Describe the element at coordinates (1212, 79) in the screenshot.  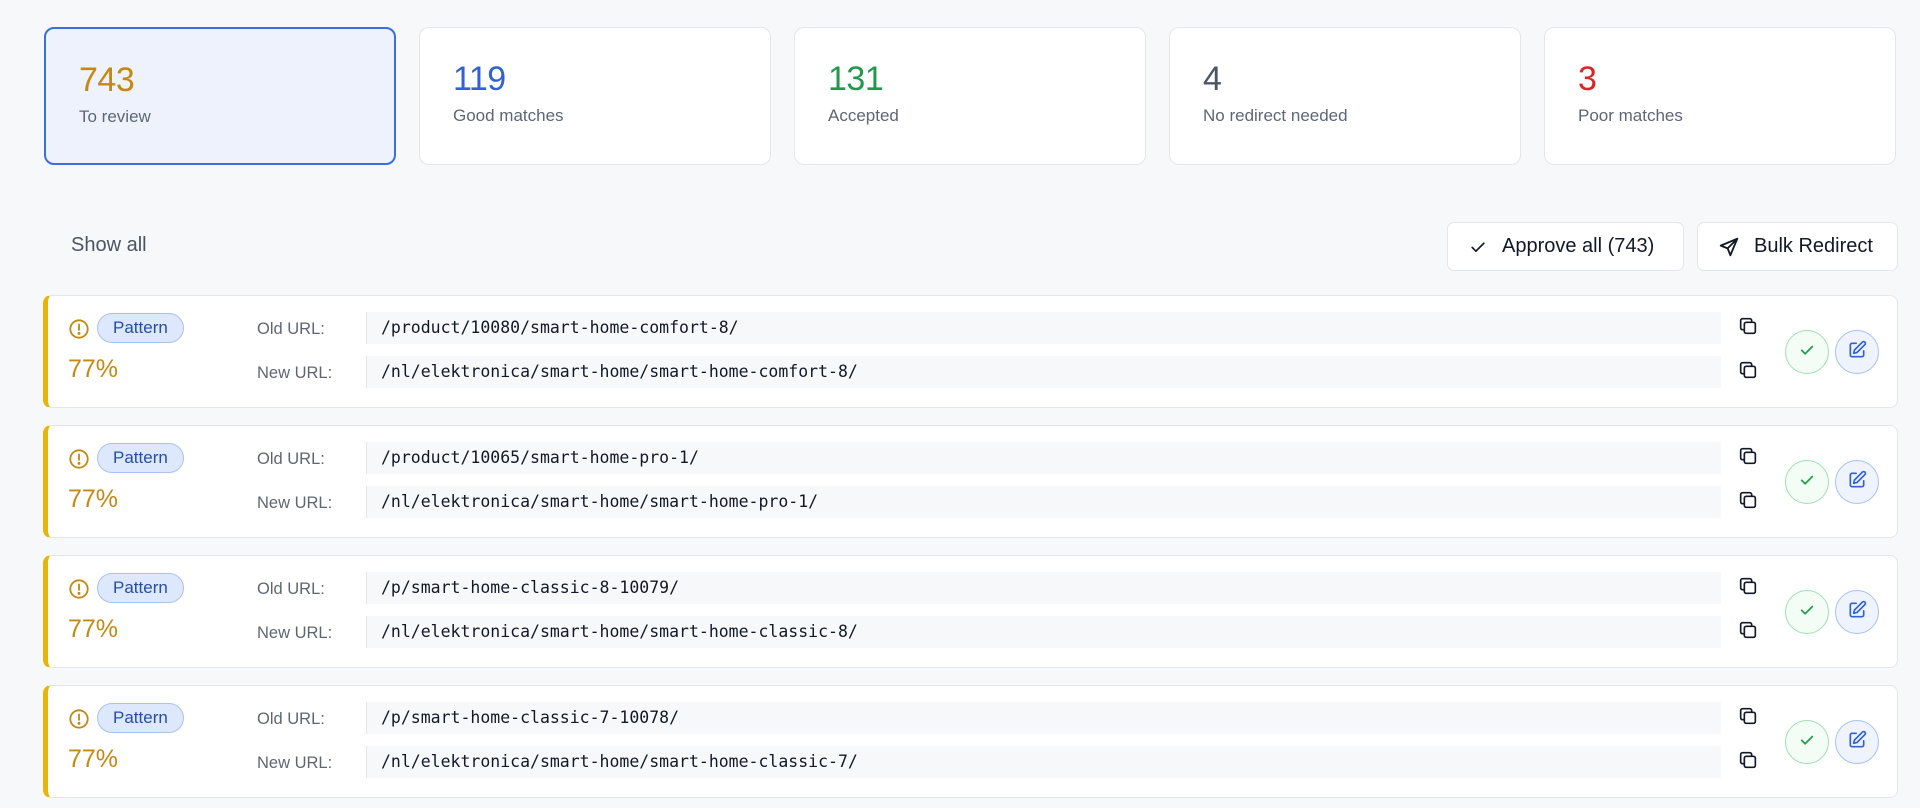
I see `stat-value: 4` at that location.